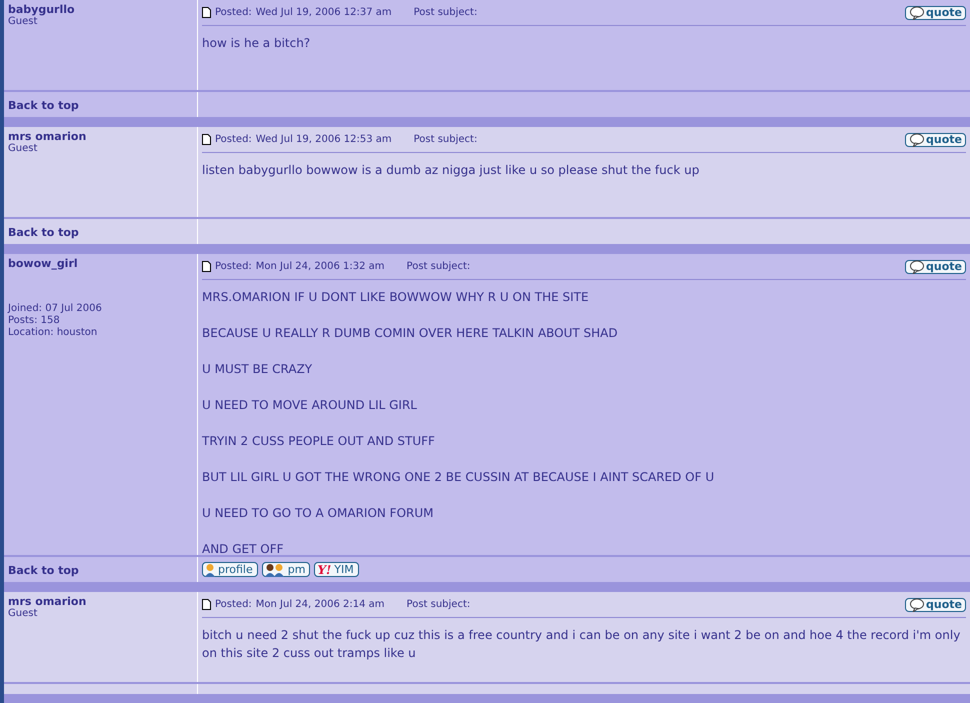 The height and width of the screenshot is (703, 970). What do you see at coordinates (320, 604) in the screenshot?
I see `post-date: Mon Jul 24, 2006 2:14 am` at bounding box center [320, 604].